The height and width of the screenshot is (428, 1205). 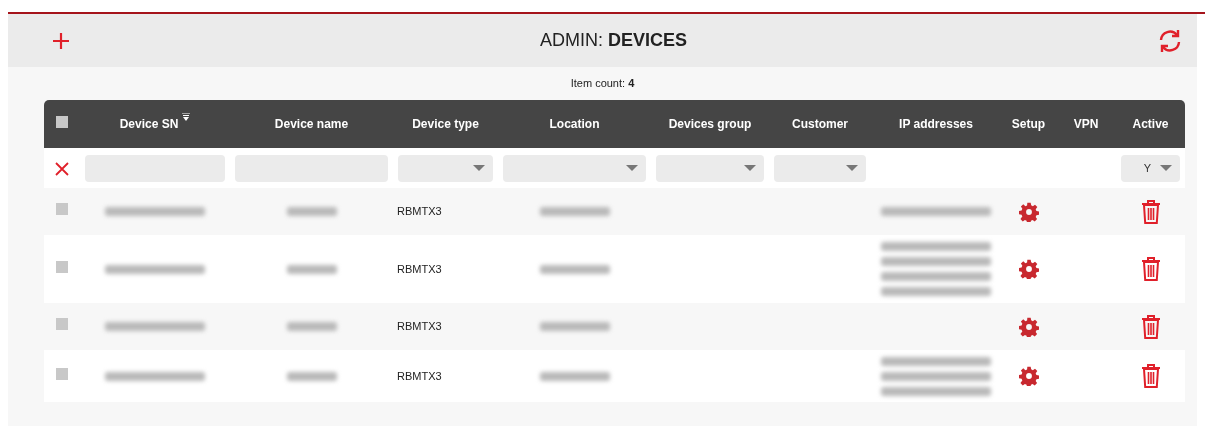 What do you see at coordinates (936, 124) in the screenshot?
I see `column-header: IP addresses` at bounding box center [936, 124].